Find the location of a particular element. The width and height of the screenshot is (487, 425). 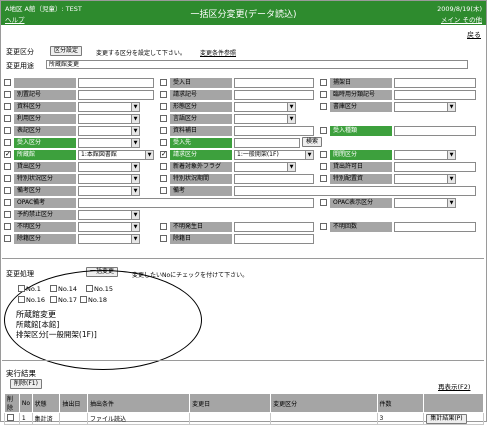

condition-reference-link: 変更条件参照 is located at coordinates (218, 52).